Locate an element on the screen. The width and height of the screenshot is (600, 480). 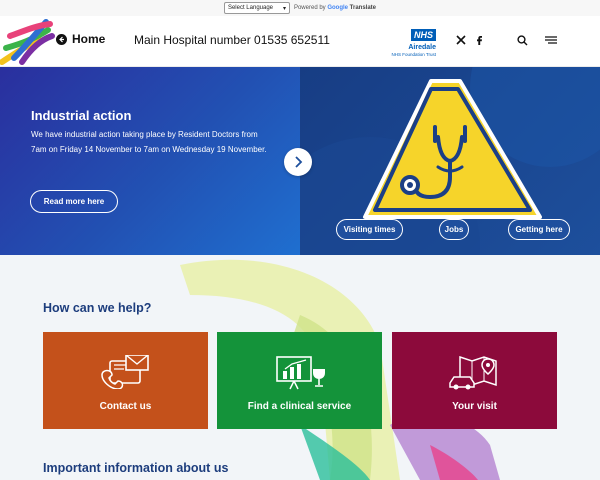
your-visit-card: Your visit is located at coordinates (474, 380).